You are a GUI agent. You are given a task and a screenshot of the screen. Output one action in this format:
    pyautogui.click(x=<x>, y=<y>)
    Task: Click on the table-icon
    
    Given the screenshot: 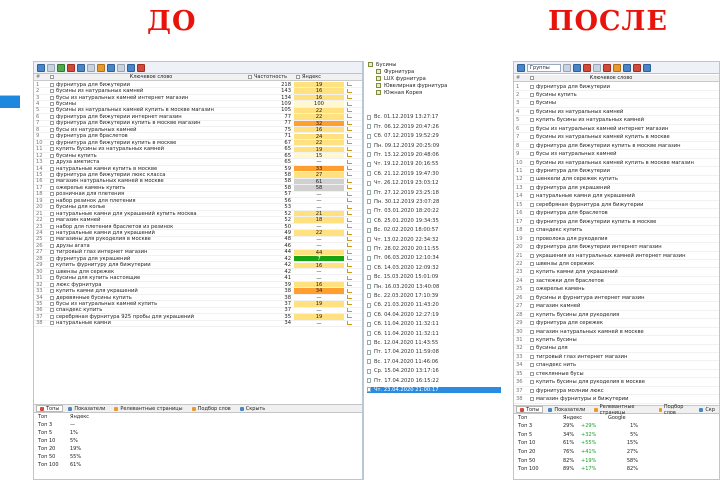 What is the action you would take?
    pyautogui.click(x=521, y=67)
    